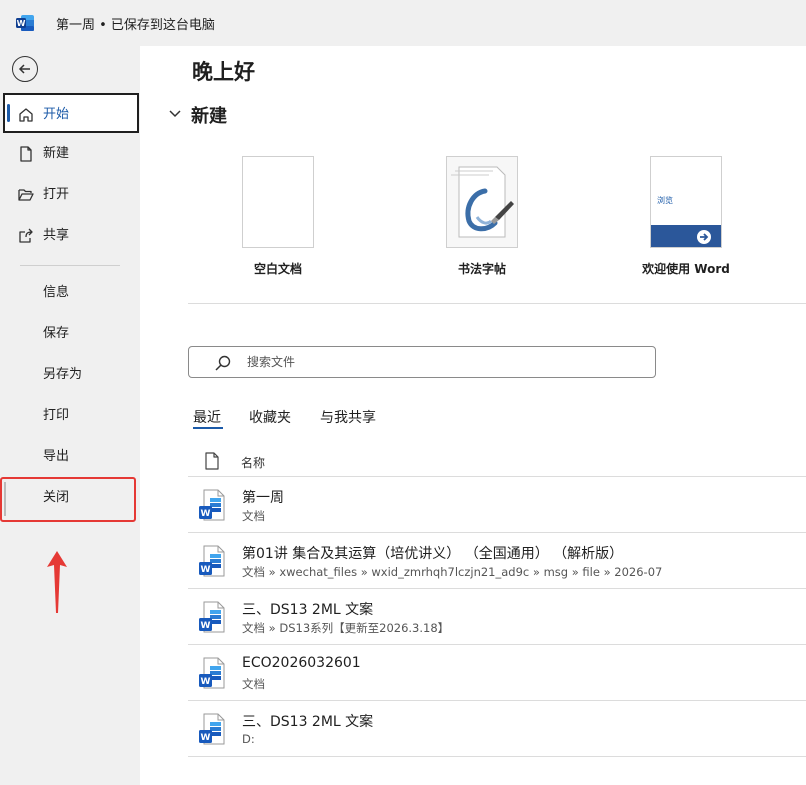 Image resolution: width=806 pixels, height=785 pixels. Describe the element at coordinates (497, 729) in the screenshot. I see `file-row: W 三、DS13 2ML 文案 D:` at that location.